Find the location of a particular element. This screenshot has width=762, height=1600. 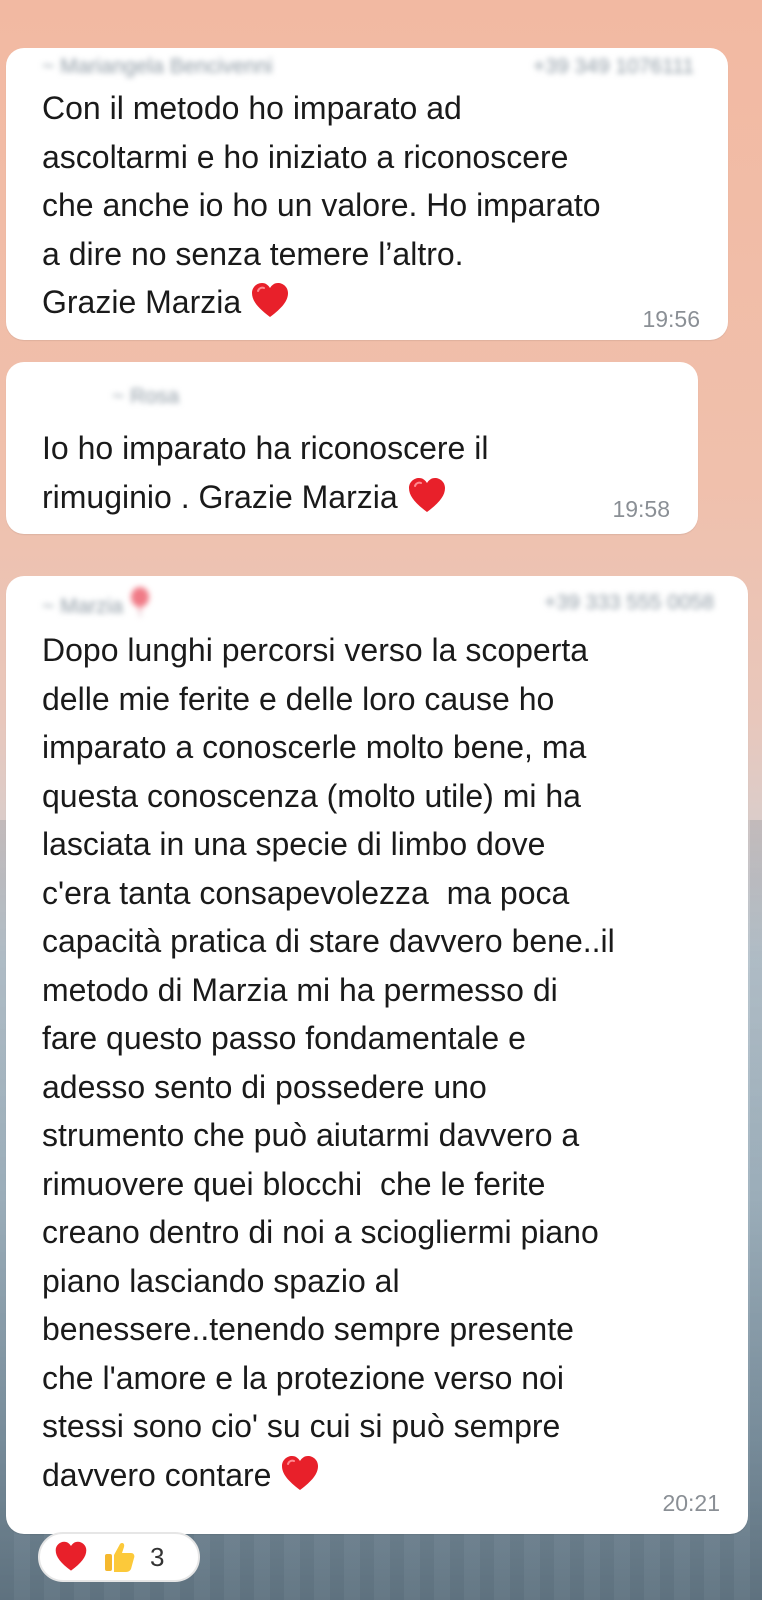

sender-name: ~ Rosa is located at coordinates (146, 396).